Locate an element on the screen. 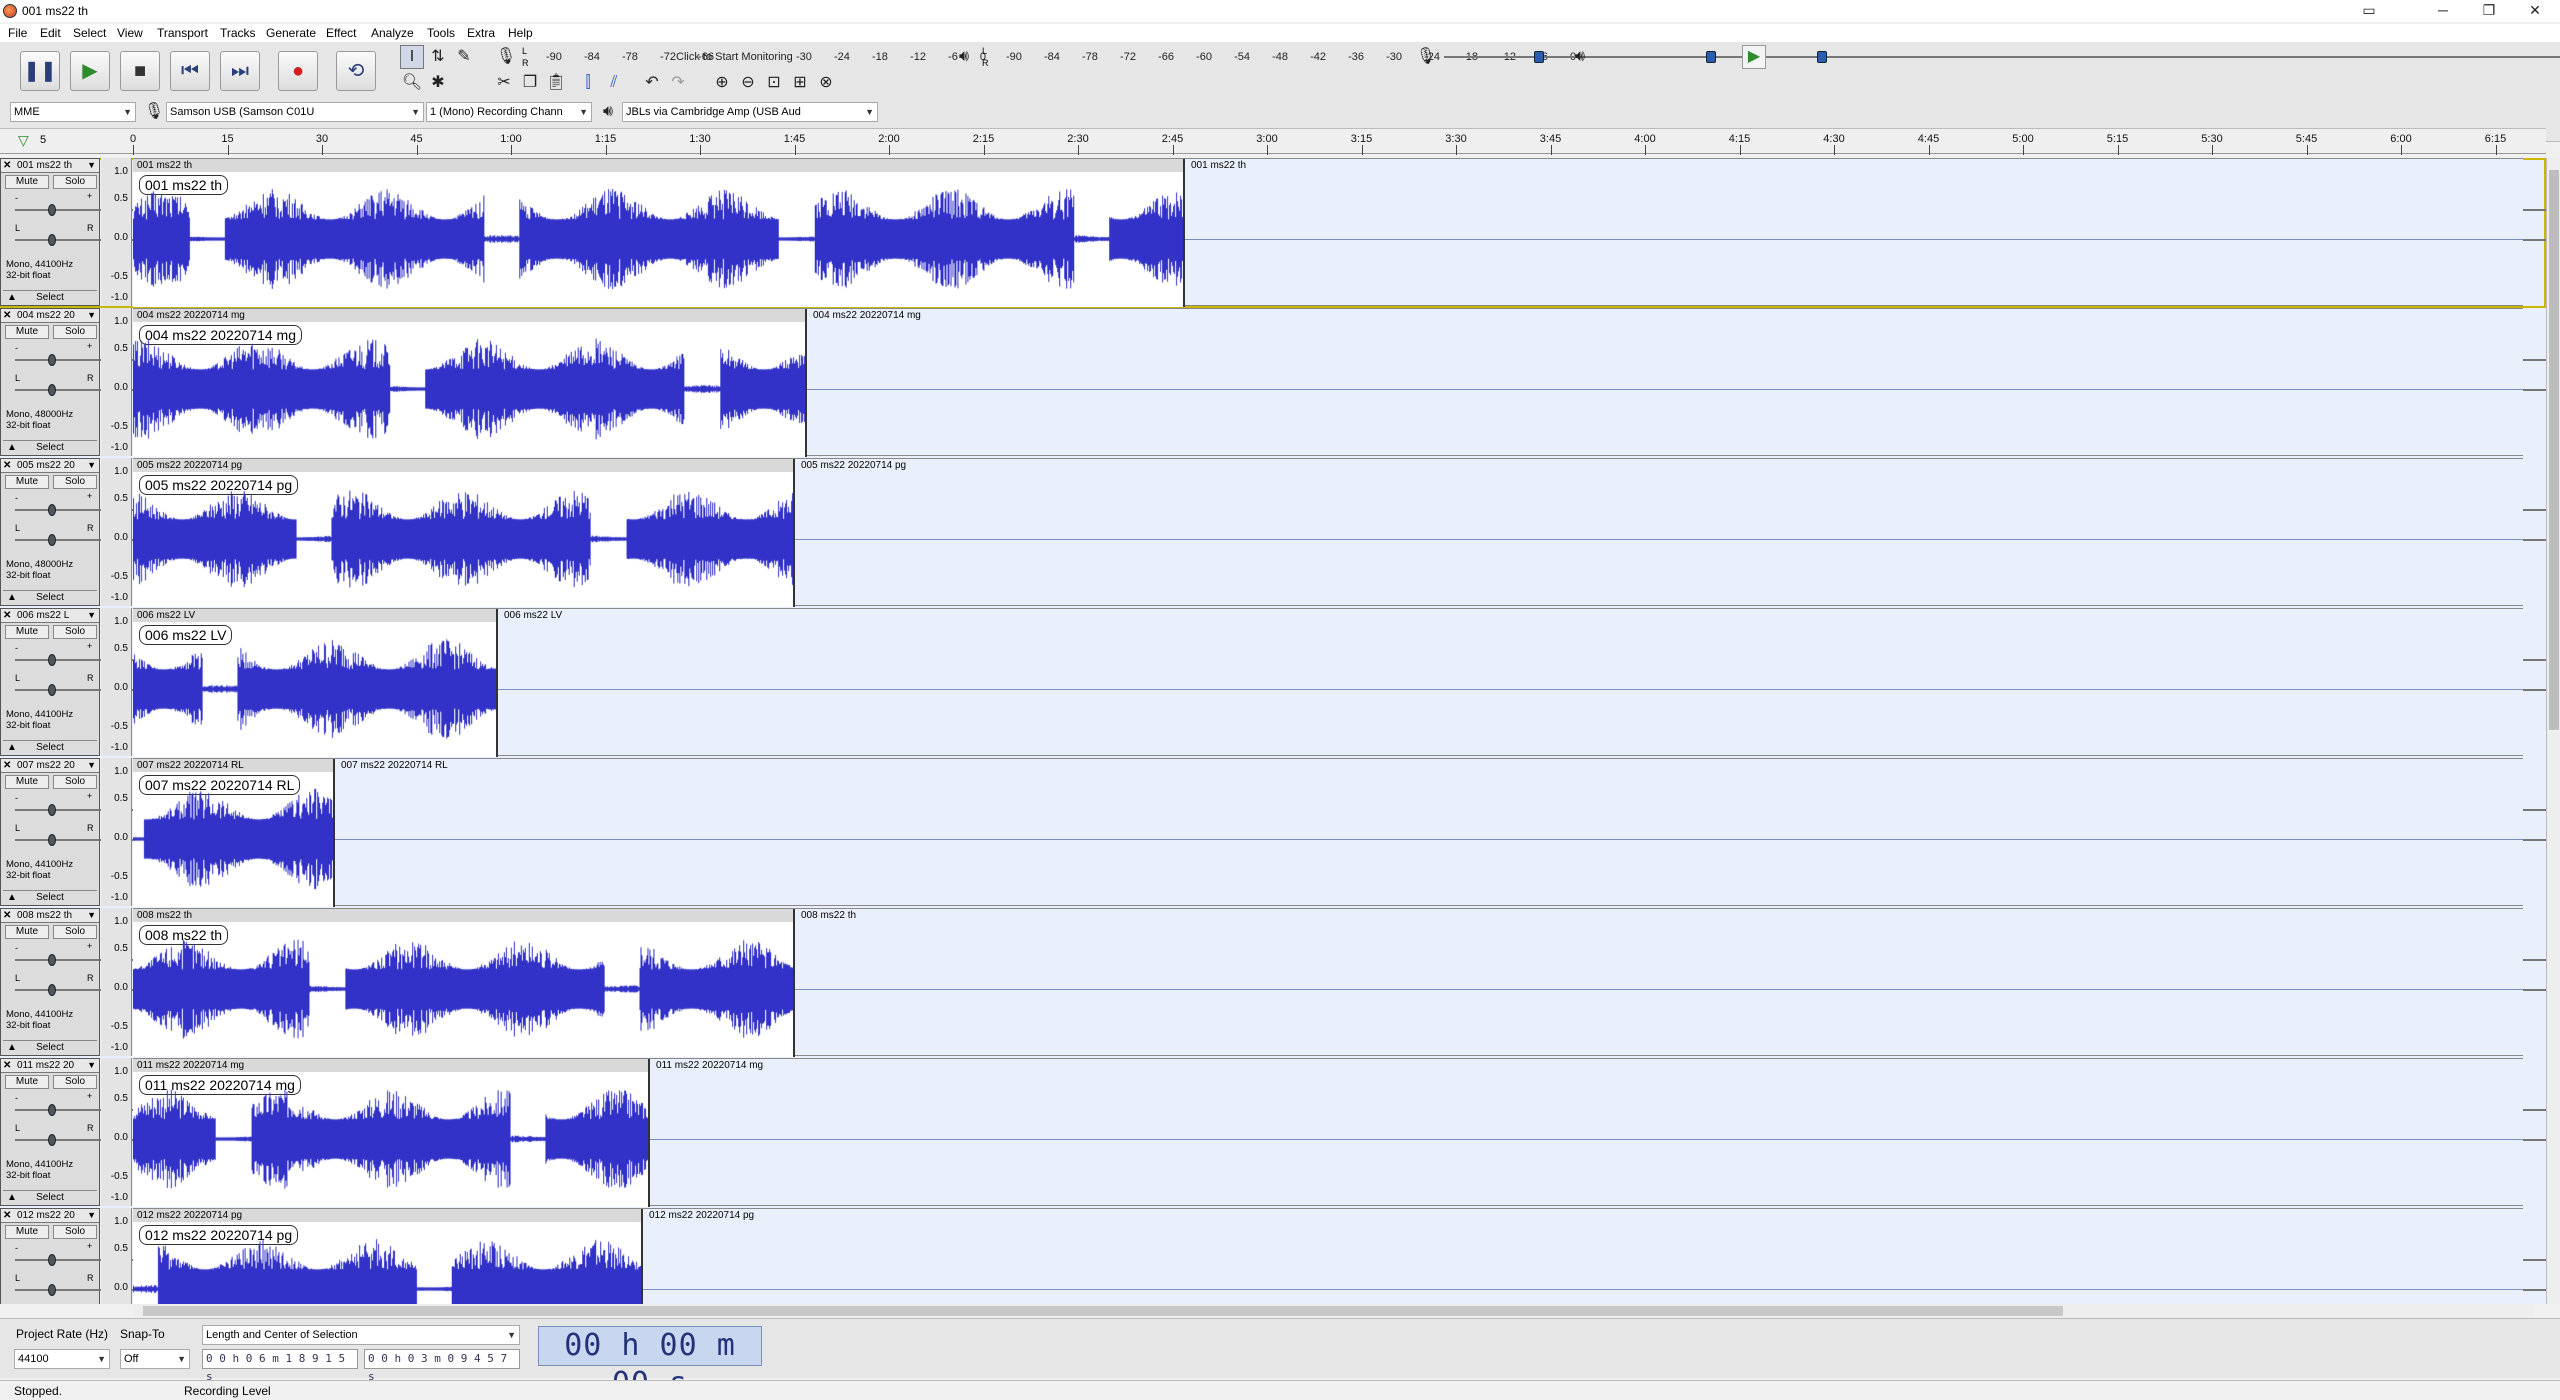 Image resolution: width=2560 pixels, height=1400 pixels. horizontal-scrollbar-thumb is located at coordinates (1103, 1311).